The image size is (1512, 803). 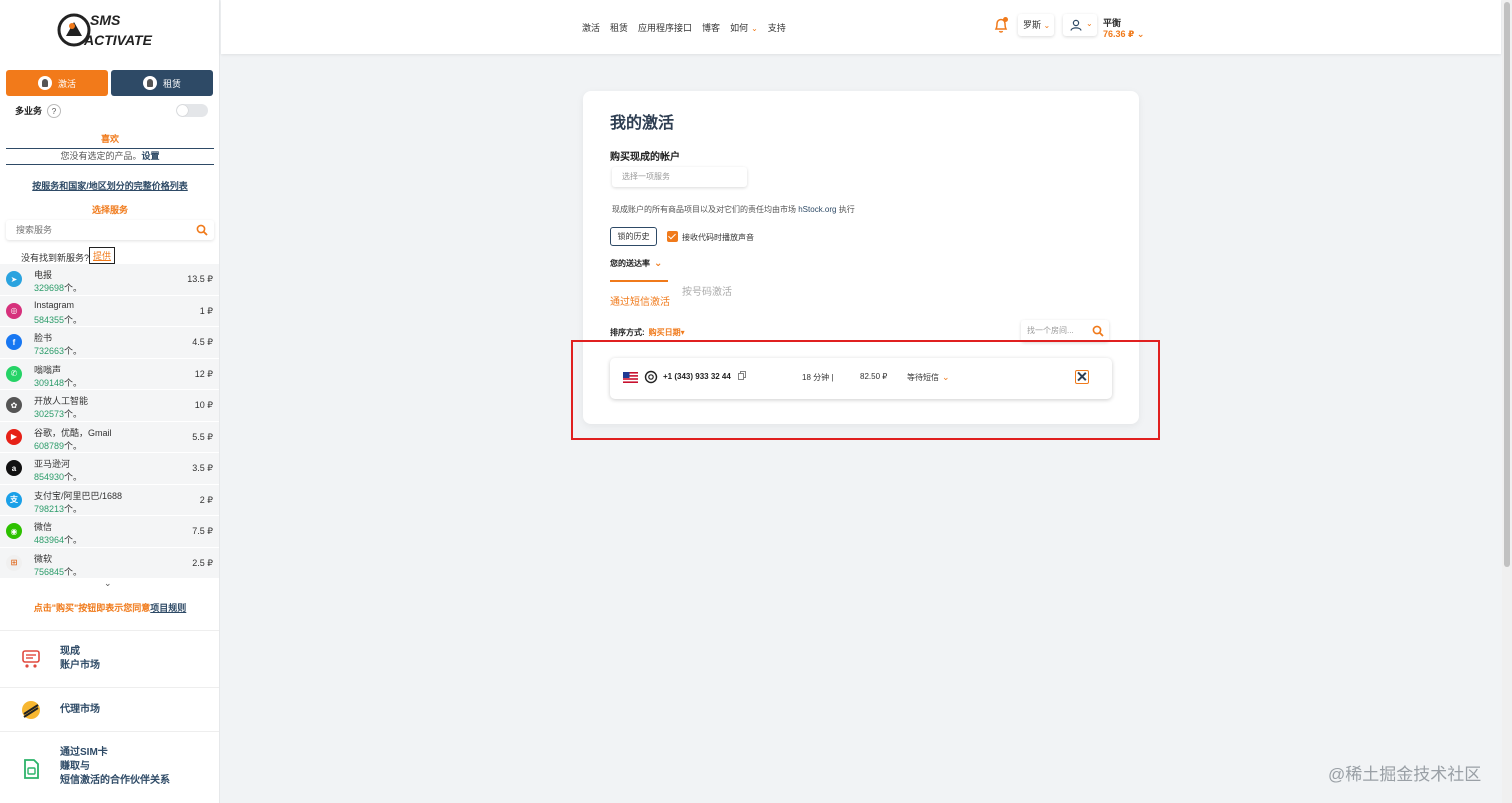 What do you see at coordinates (630, 263) in the screenshot?
I see `delivery-rate-label: 您的送达率` at bounding box center [630, 263].